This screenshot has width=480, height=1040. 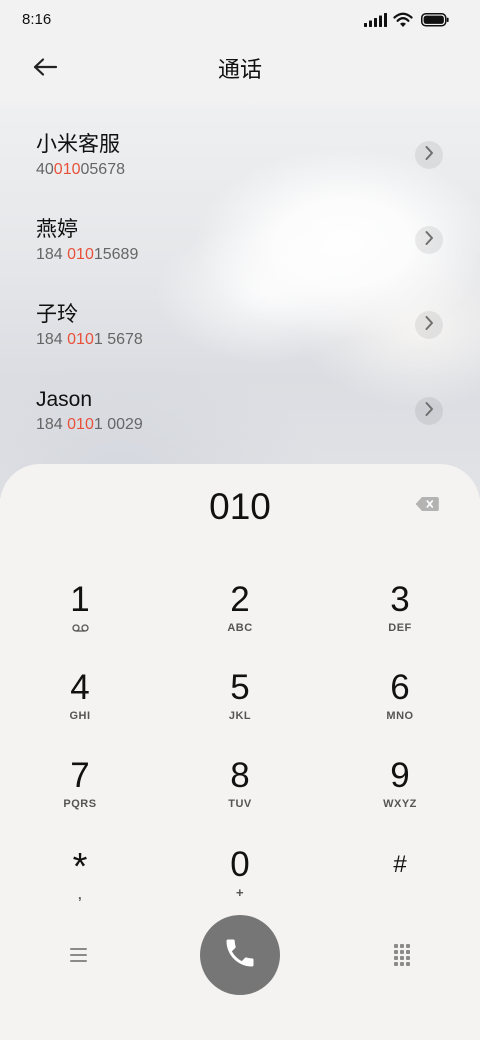 I want to click on menu-button, so click(x=78, y=955).